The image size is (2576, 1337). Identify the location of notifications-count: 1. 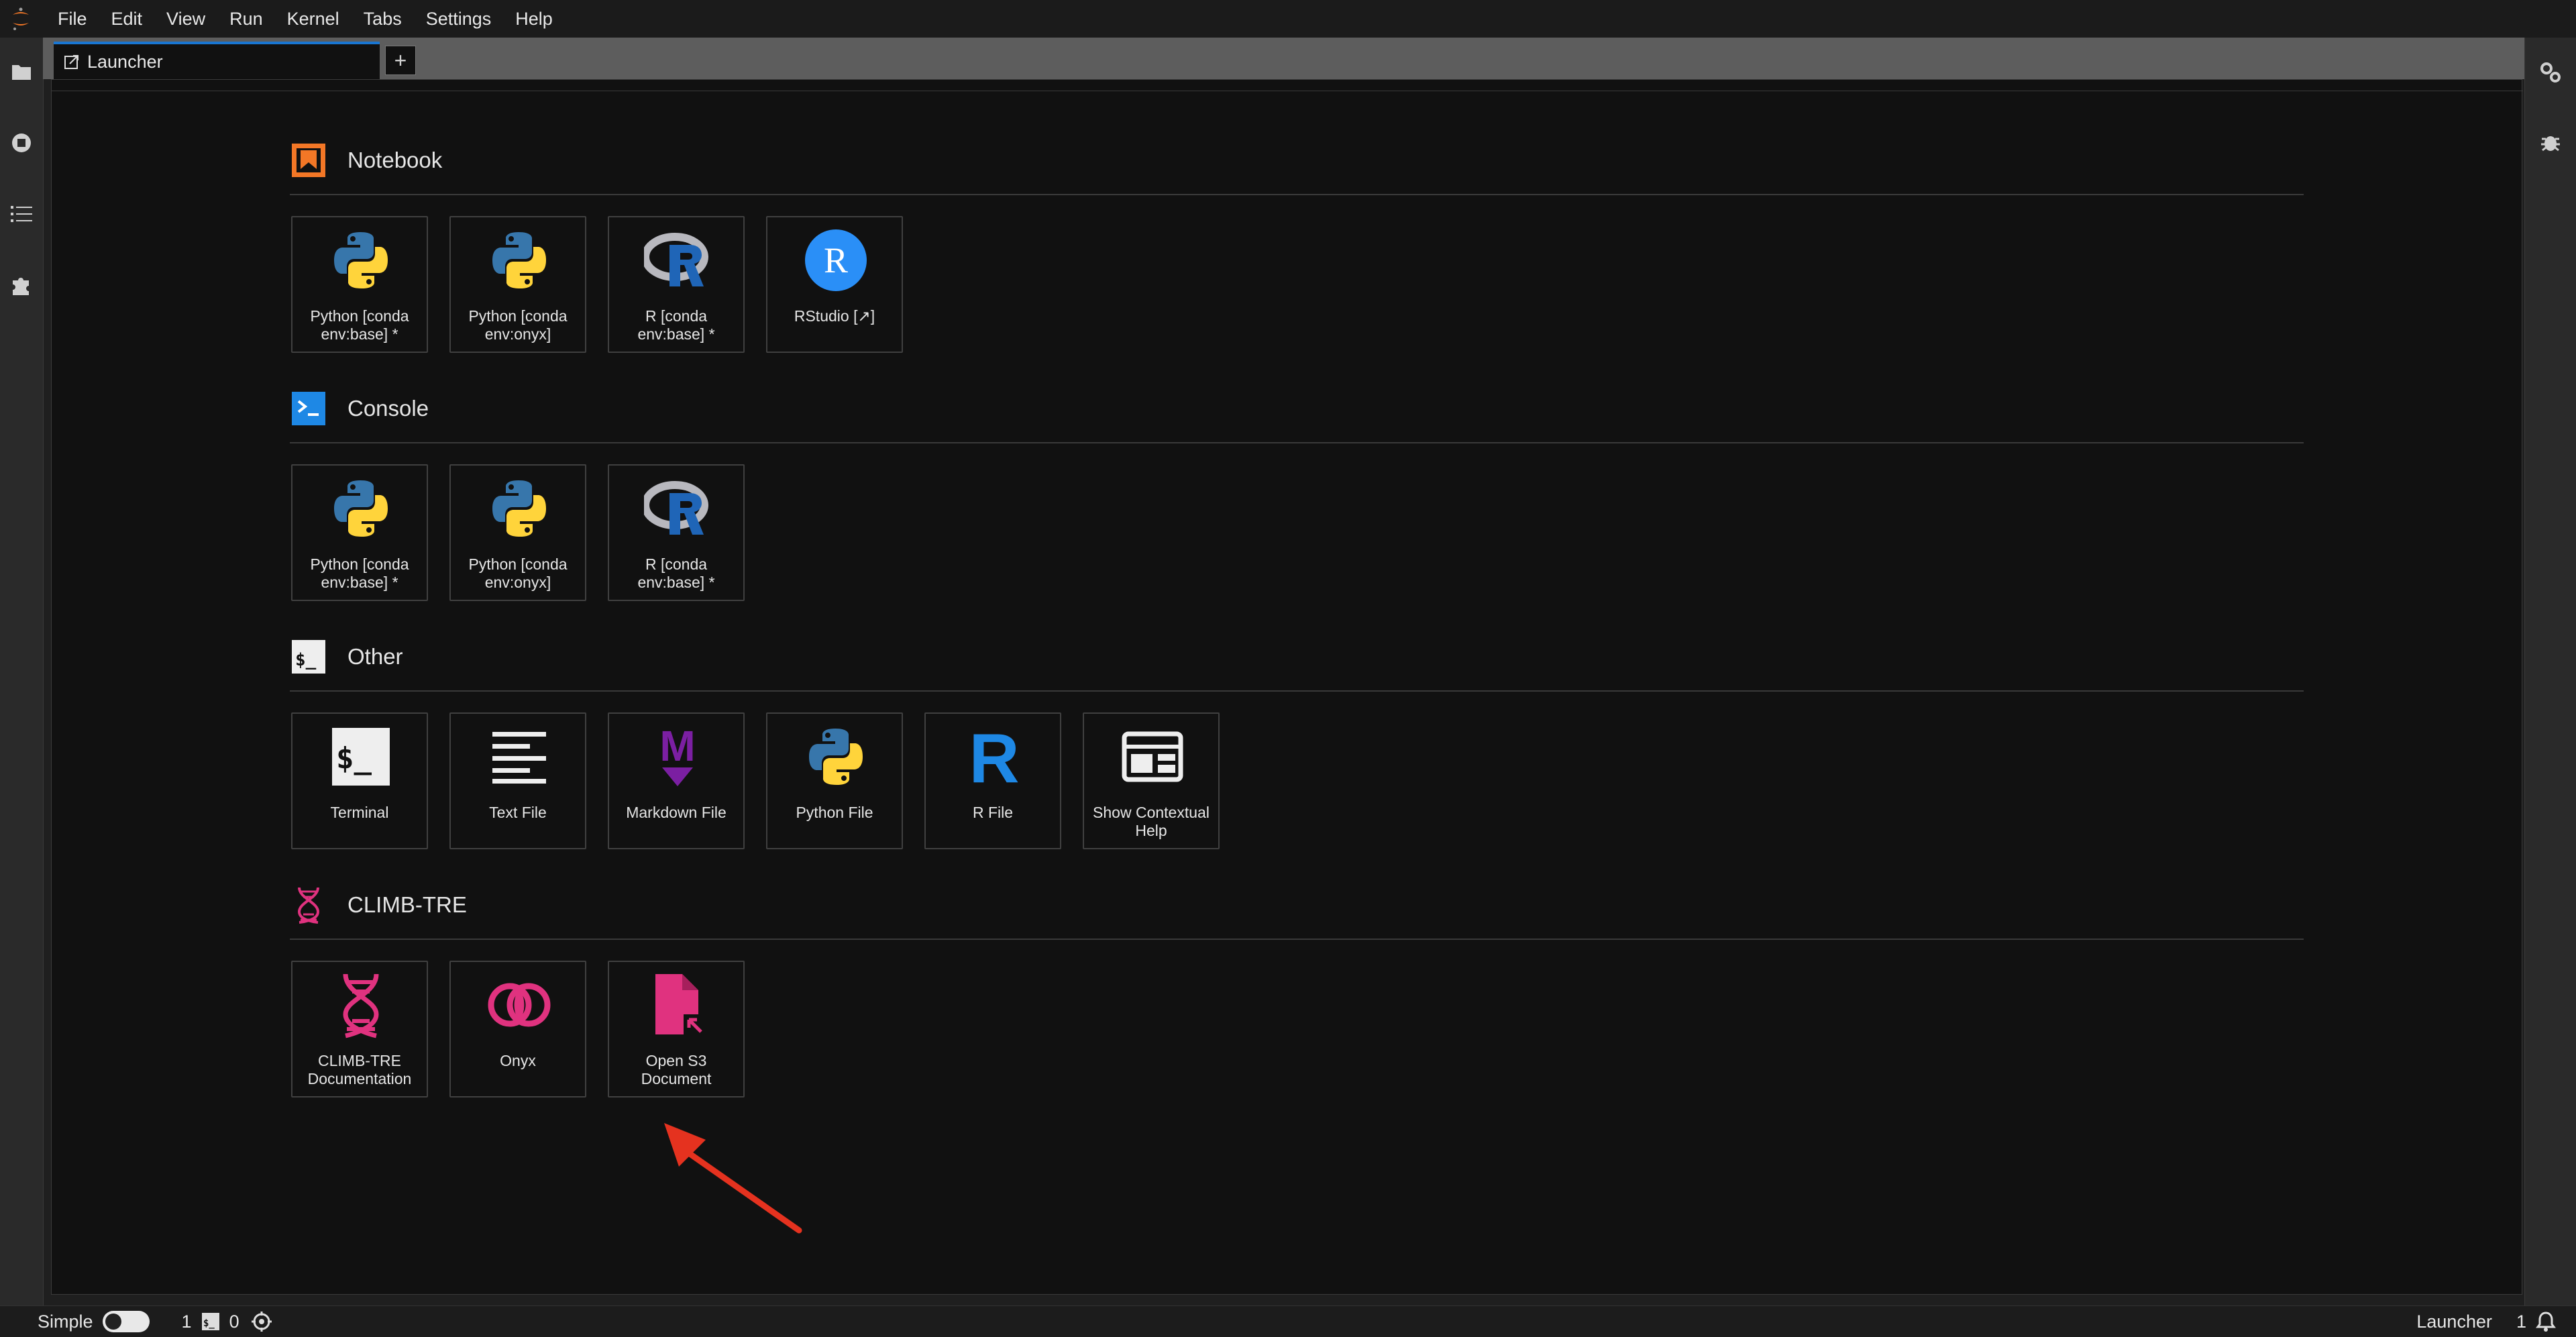
(2521, 1322).